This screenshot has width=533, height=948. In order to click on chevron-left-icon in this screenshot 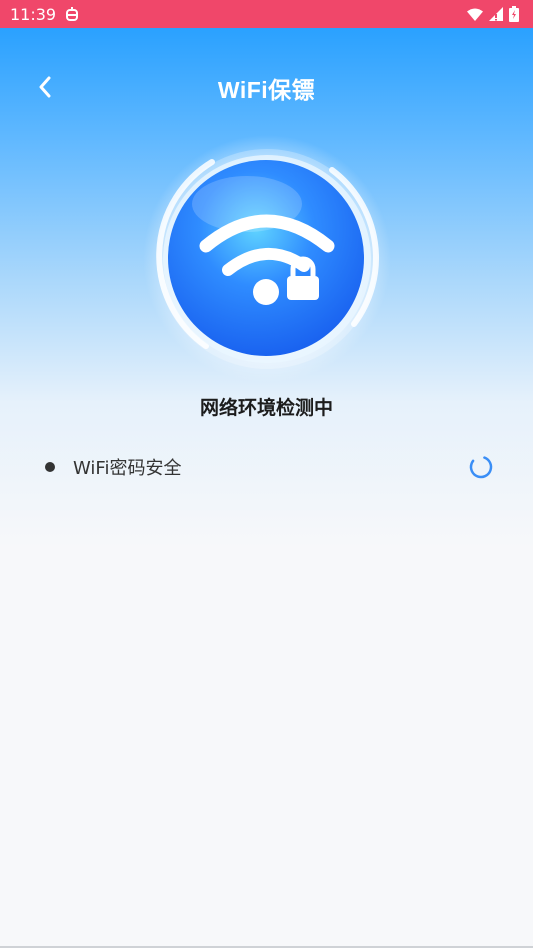, I will do `click(45, 89)`.